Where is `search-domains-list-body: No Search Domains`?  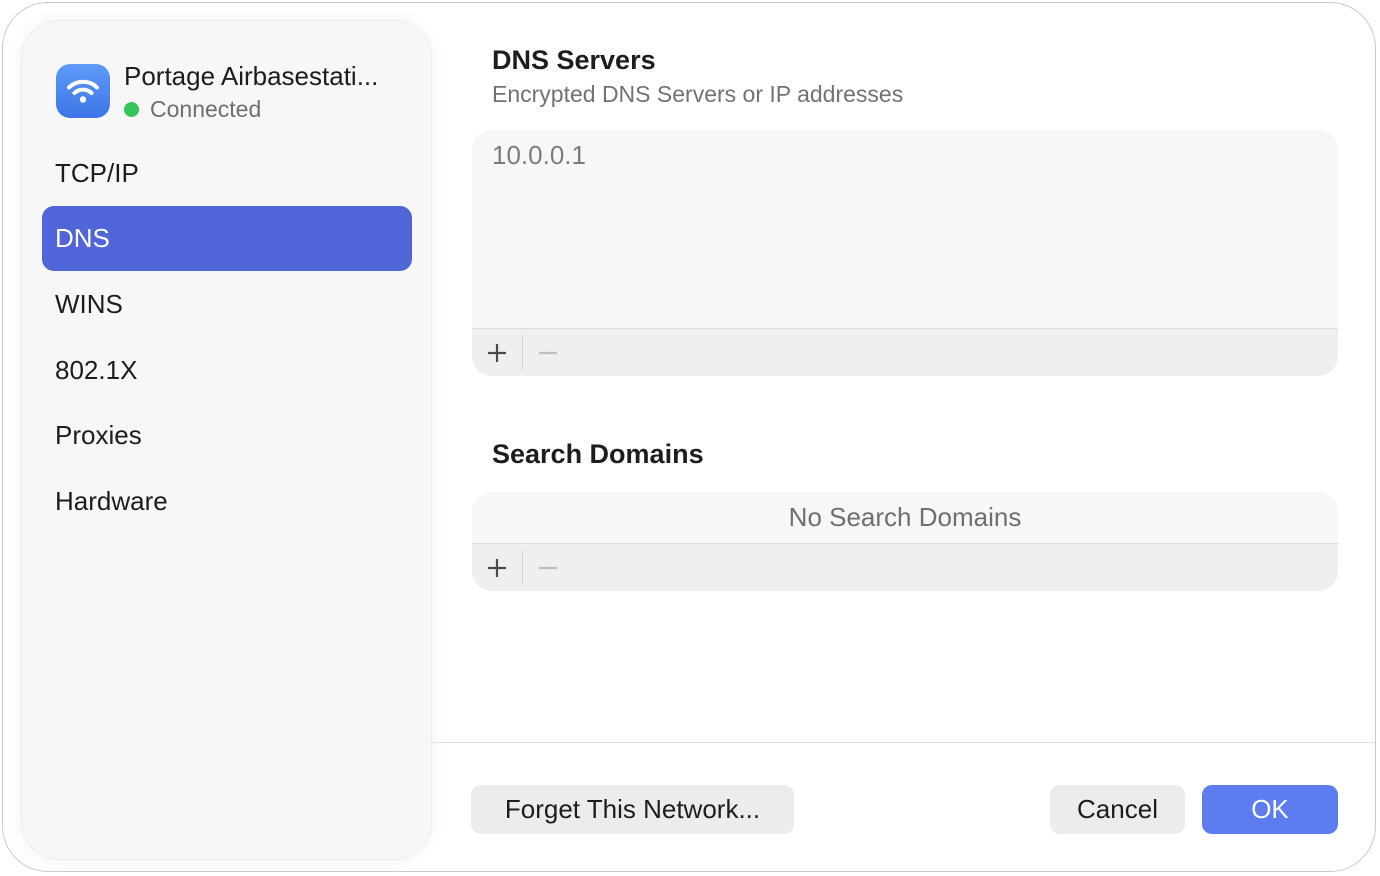
search-domains-list-body: No Search Domains is located at coordinates (905, 517).